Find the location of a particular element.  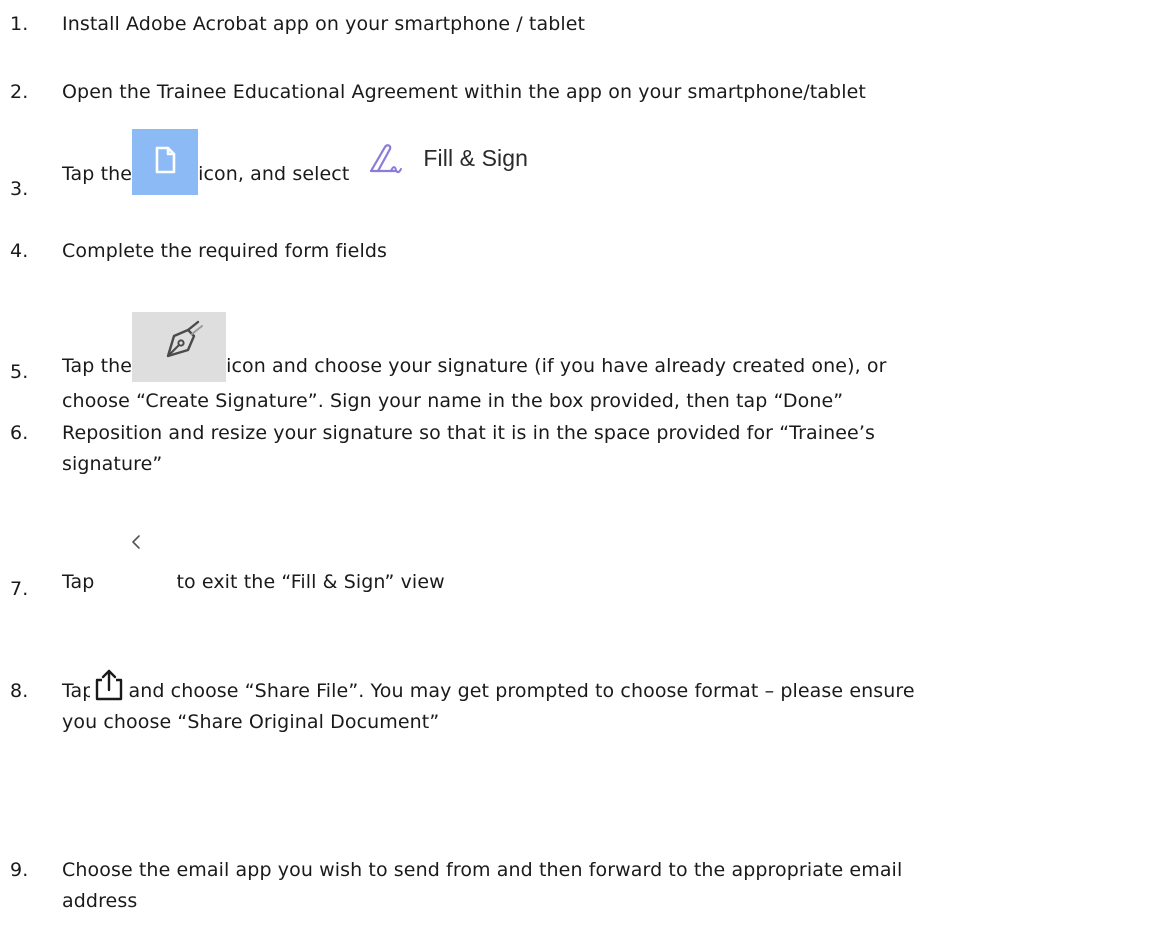

fill-sign-label: Fill & Sign is located at coordinates (476, 158).